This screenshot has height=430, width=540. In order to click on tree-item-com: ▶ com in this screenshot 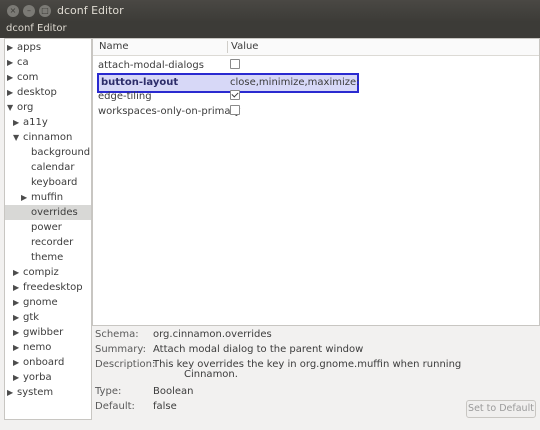, I will do `click(22, 77)`.